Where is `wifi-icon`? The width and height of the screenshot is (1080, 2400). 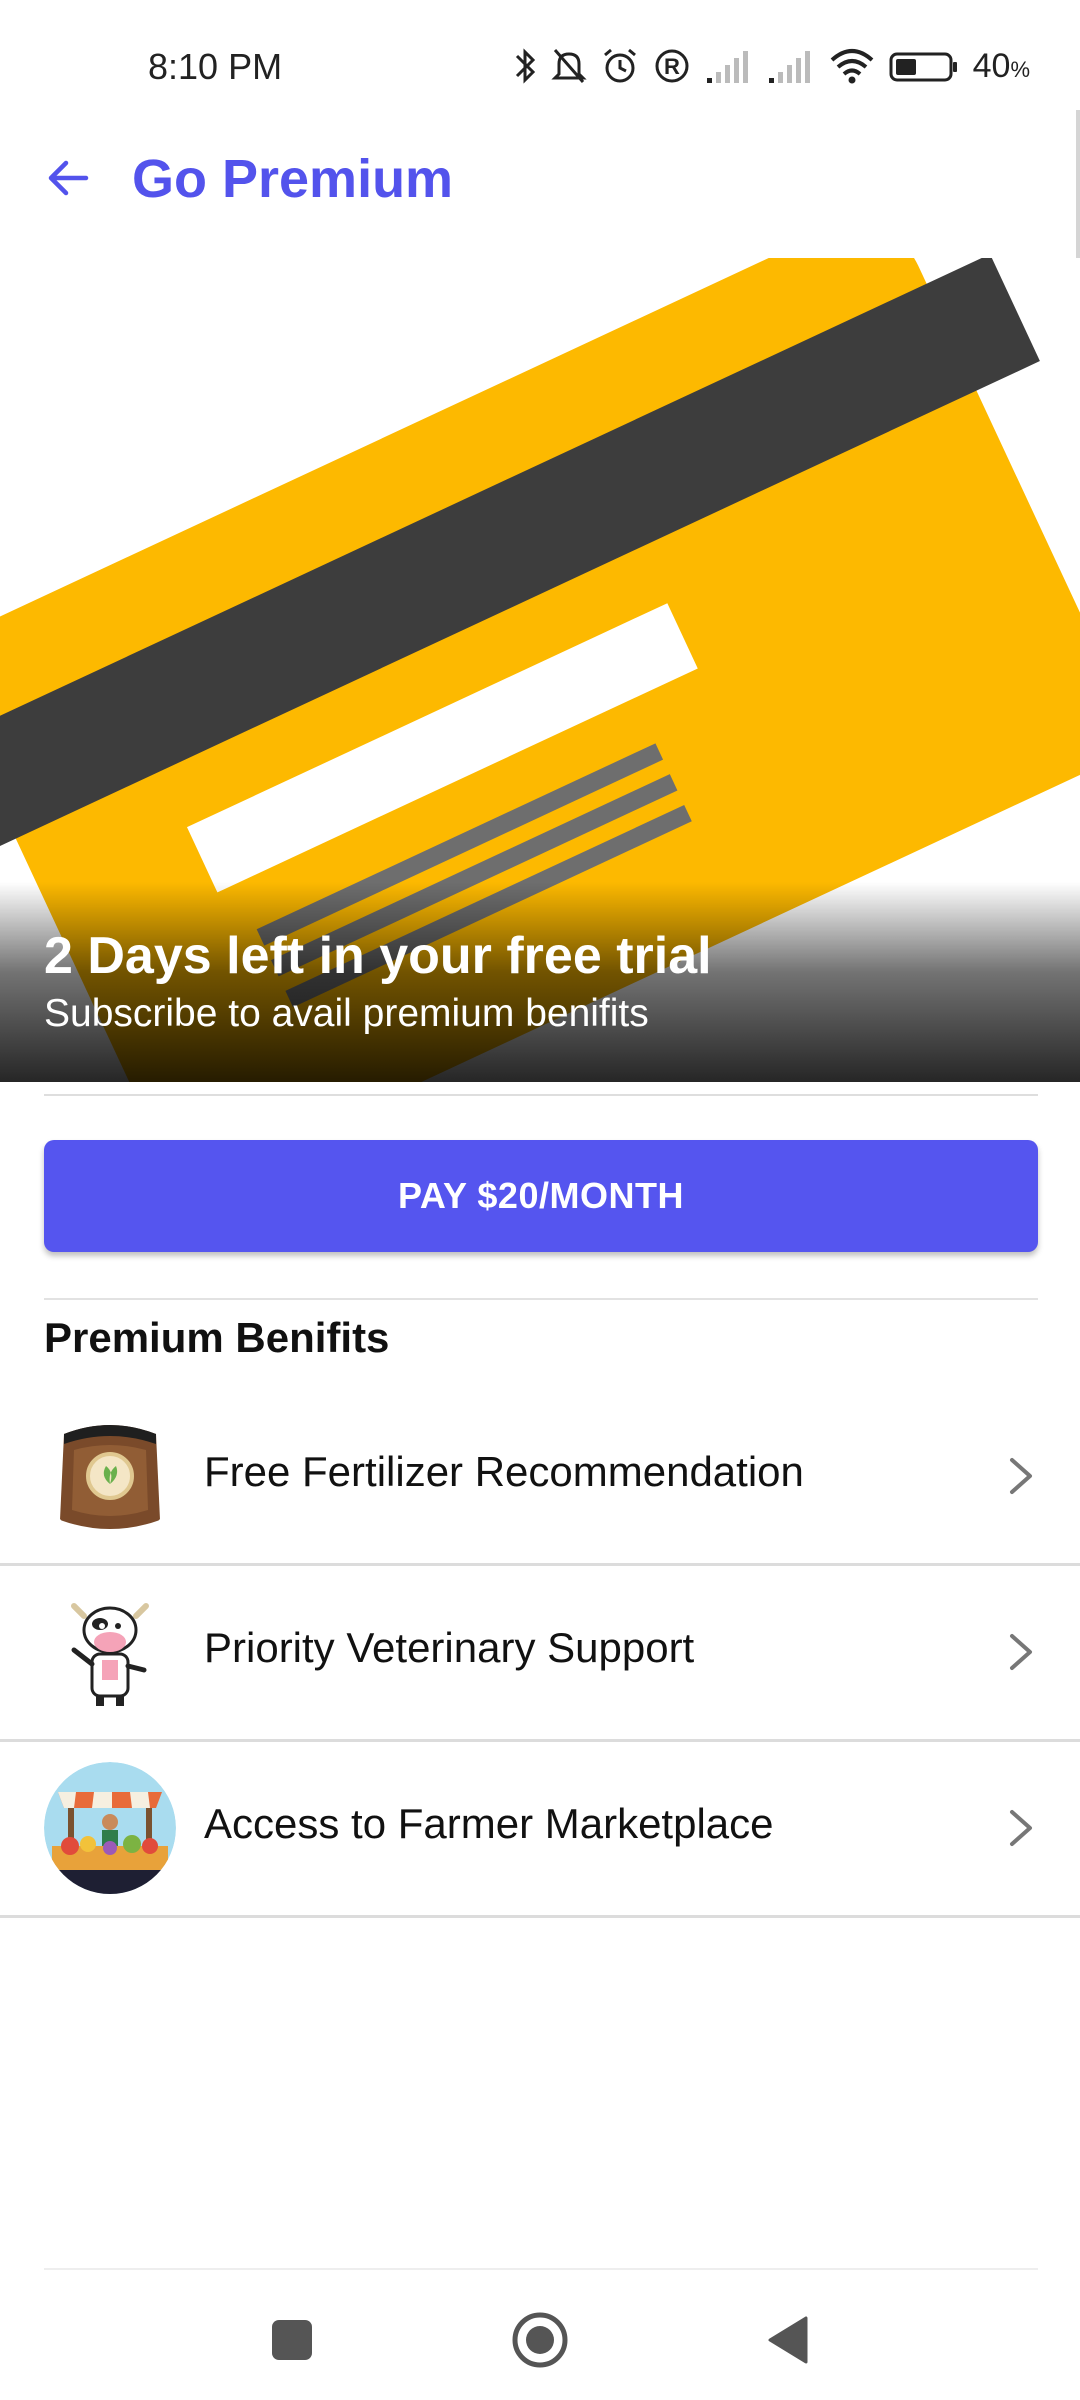 wifi-icon is located at coordinates (852, 66).